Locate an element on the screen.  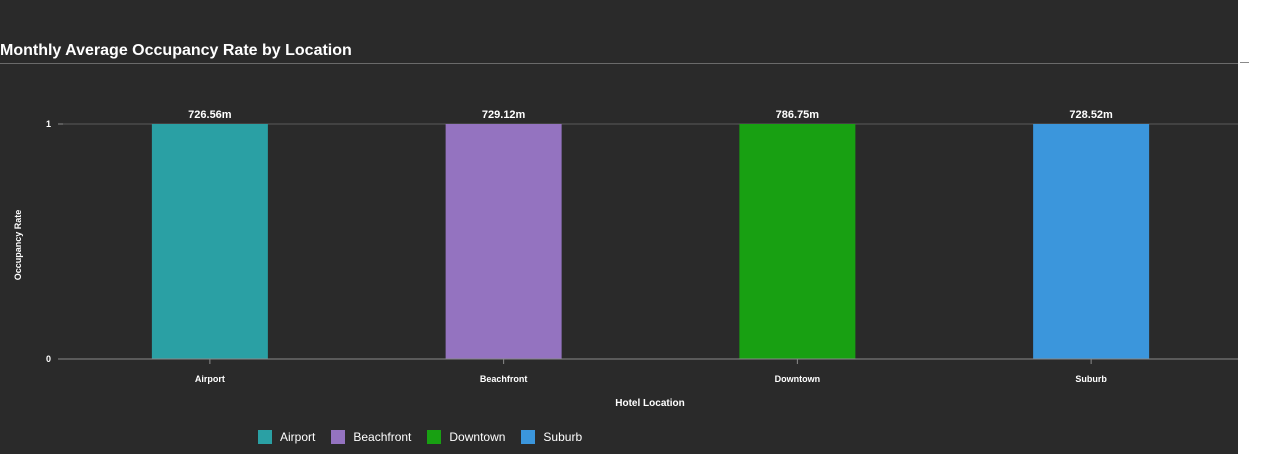
legend-label: Suburb is located at coordinates (563, 437).